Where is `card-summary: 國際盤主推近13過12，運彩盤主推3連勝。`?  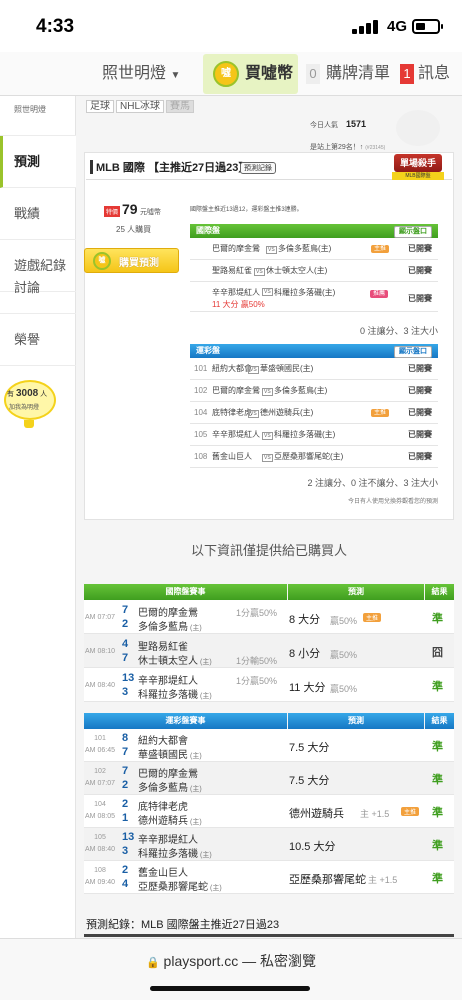
card-summary: 國際盤主推近13過12，運彩盤主推3連勝。 is located at coordinates (246, 210).